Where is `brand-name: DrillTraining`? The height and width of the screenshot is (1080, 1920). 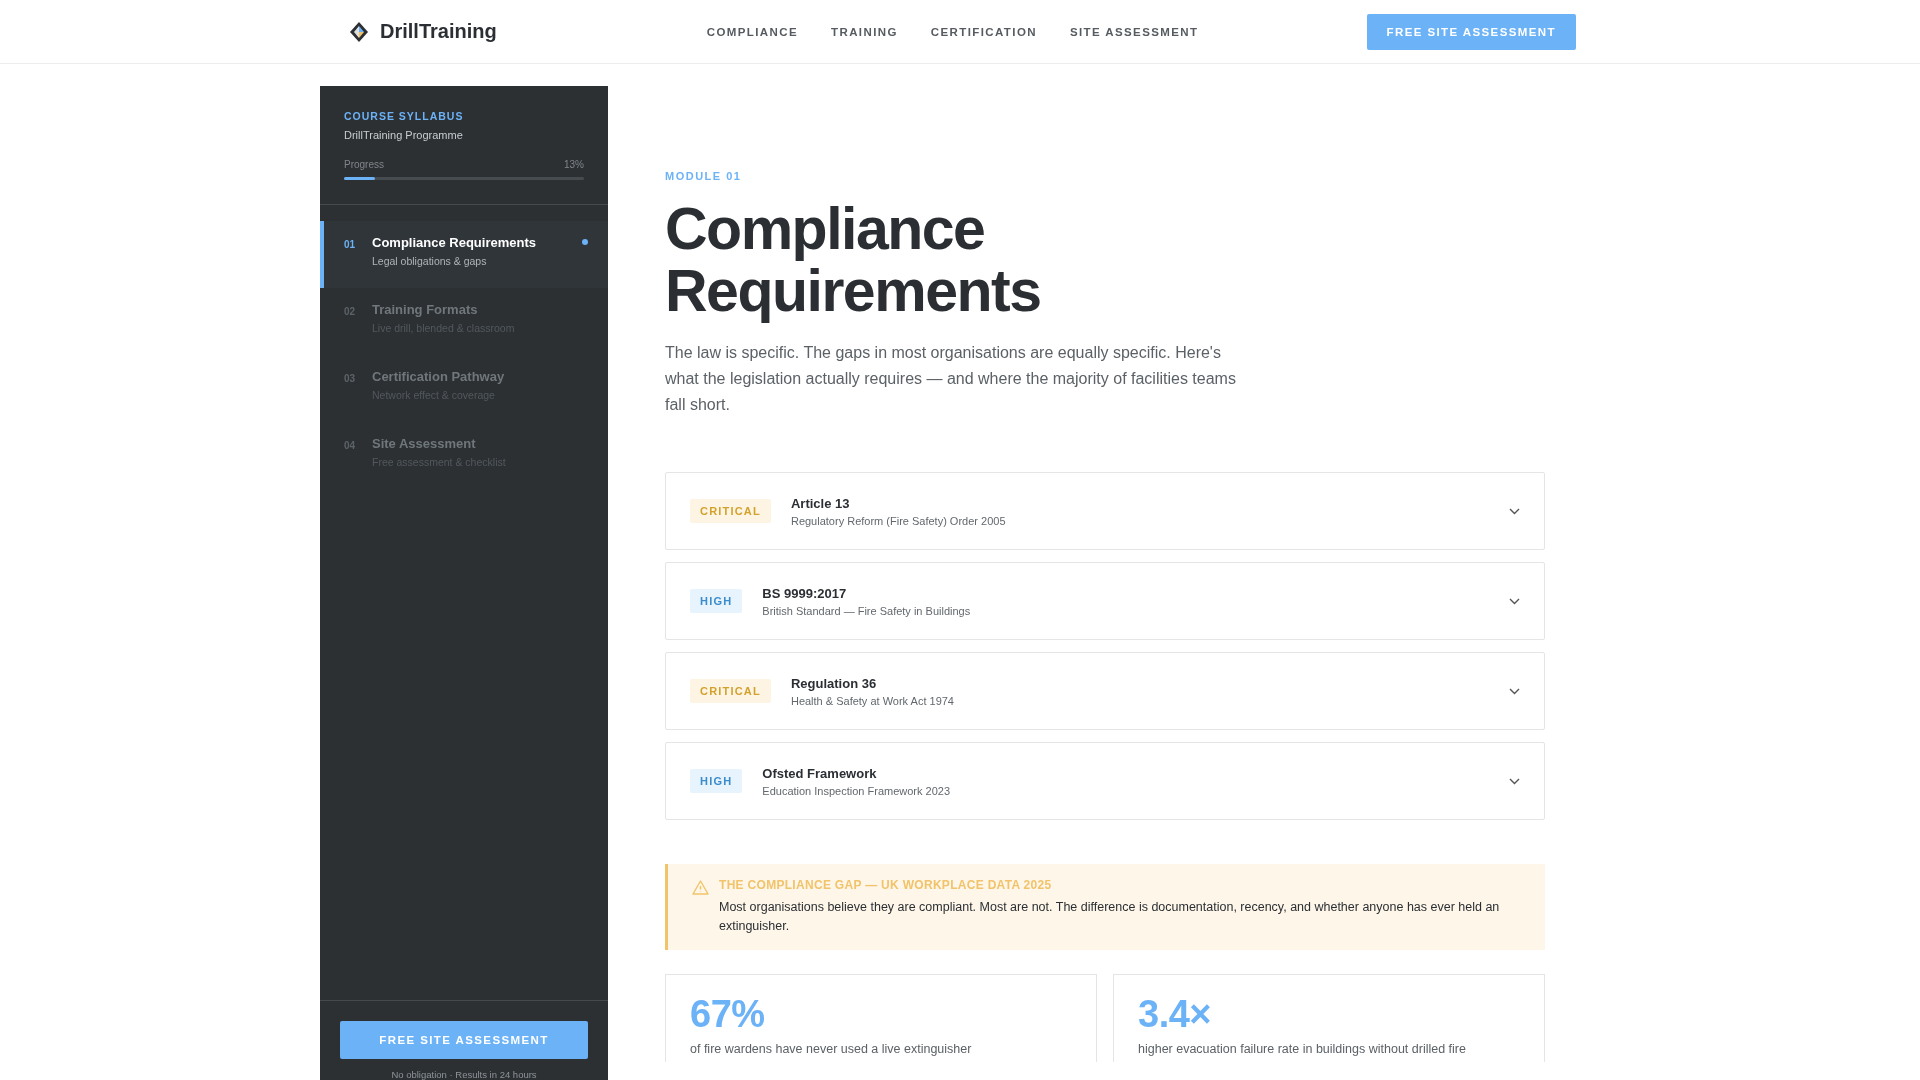 brand-name: DrillTraining is located at coordinates (438, 31).